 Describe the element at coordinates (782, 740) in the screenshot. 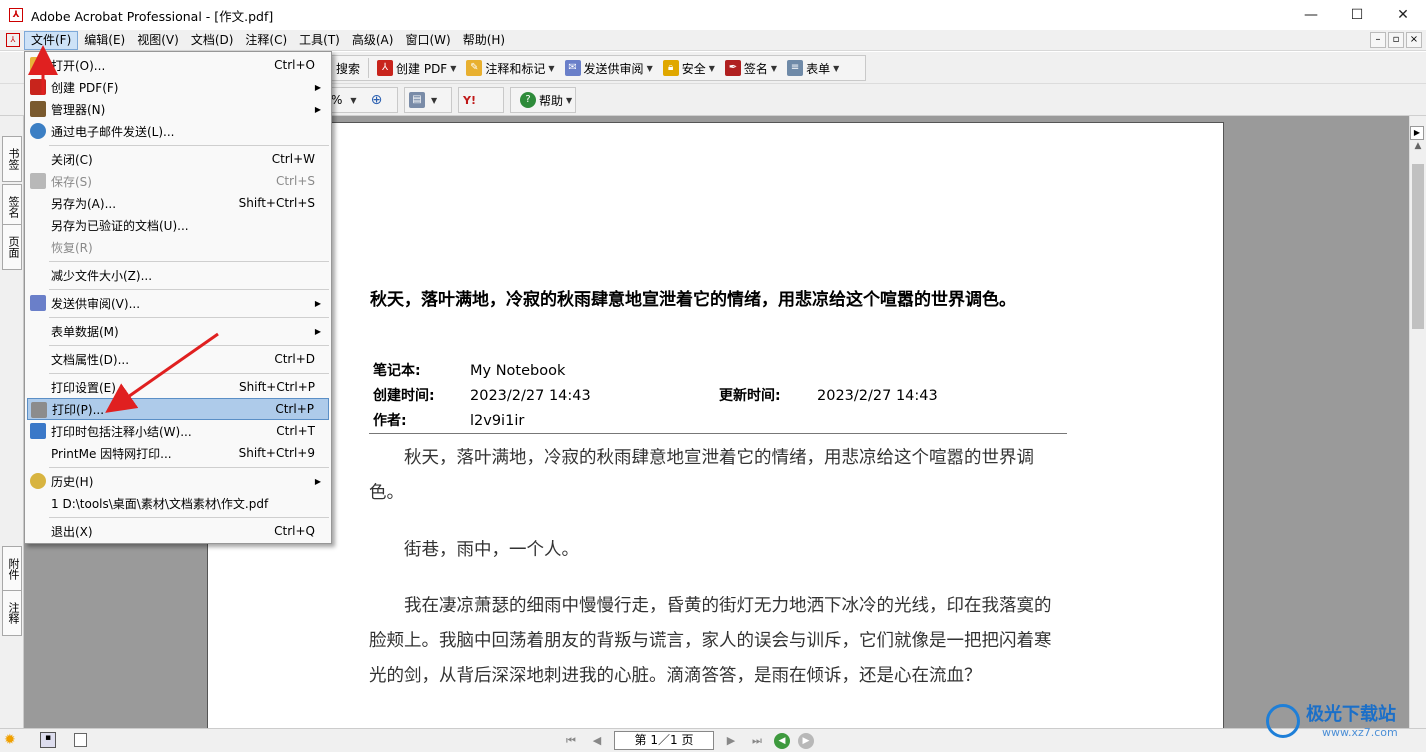

I see `go-back-icon: ◀` at that location.